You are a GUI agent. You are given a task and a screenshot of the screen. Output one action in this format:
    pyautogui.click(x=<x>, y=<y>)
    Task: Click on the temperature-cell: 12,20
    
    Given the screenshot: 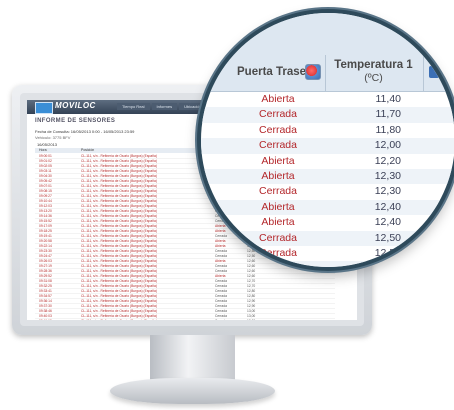 What is the action you would take?
    pyautogui.click(x=387, y=160)
    